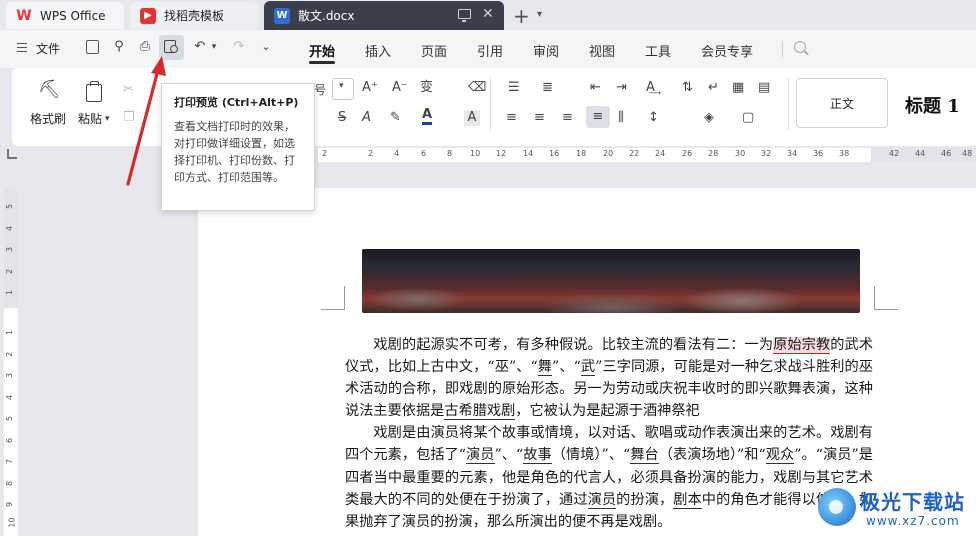 This screenshot has width=976, height=536. What do you see at coordinates (511, 118) in the screenshot?
I see `align-left-icon: ≡` at bounding box center [511, 118].